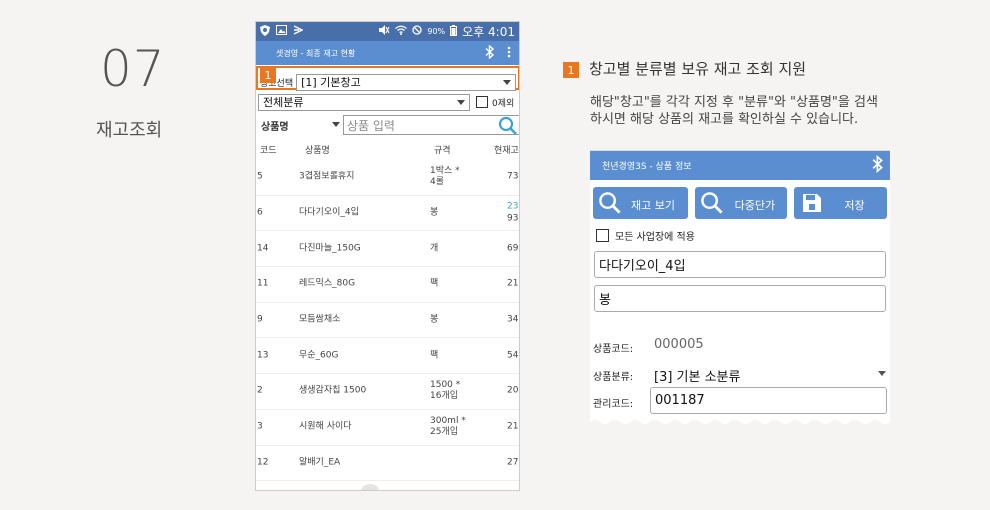  What do you see at coordinates (680, 400) in the screenshot?
I see `mgmt-code-value: 001187` at bounding box center [680, 400].